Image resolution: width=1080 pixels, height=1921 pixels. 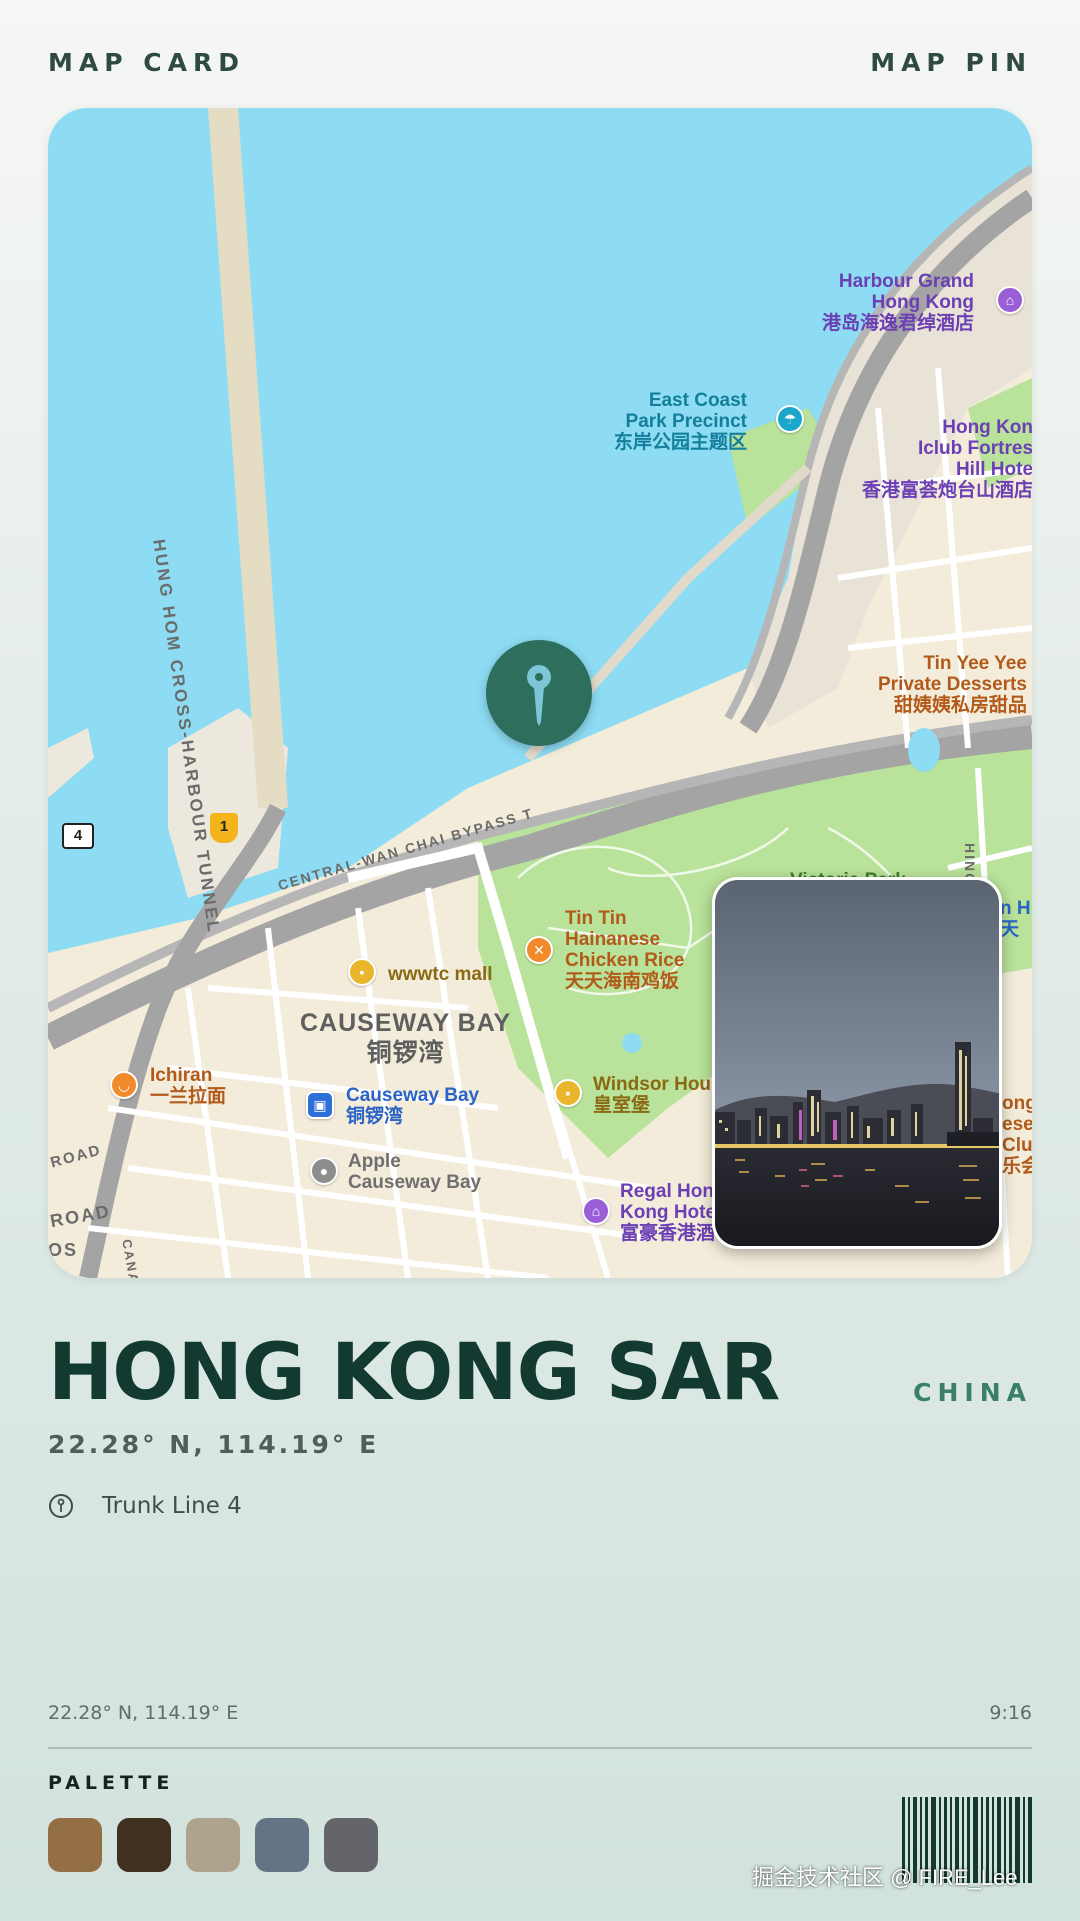 What do you see at coordinates (214, 1444) in the screenshot?
I see `coordinates-label: 22.28° N, 114.19° E` at bounding box center [214, 1444].